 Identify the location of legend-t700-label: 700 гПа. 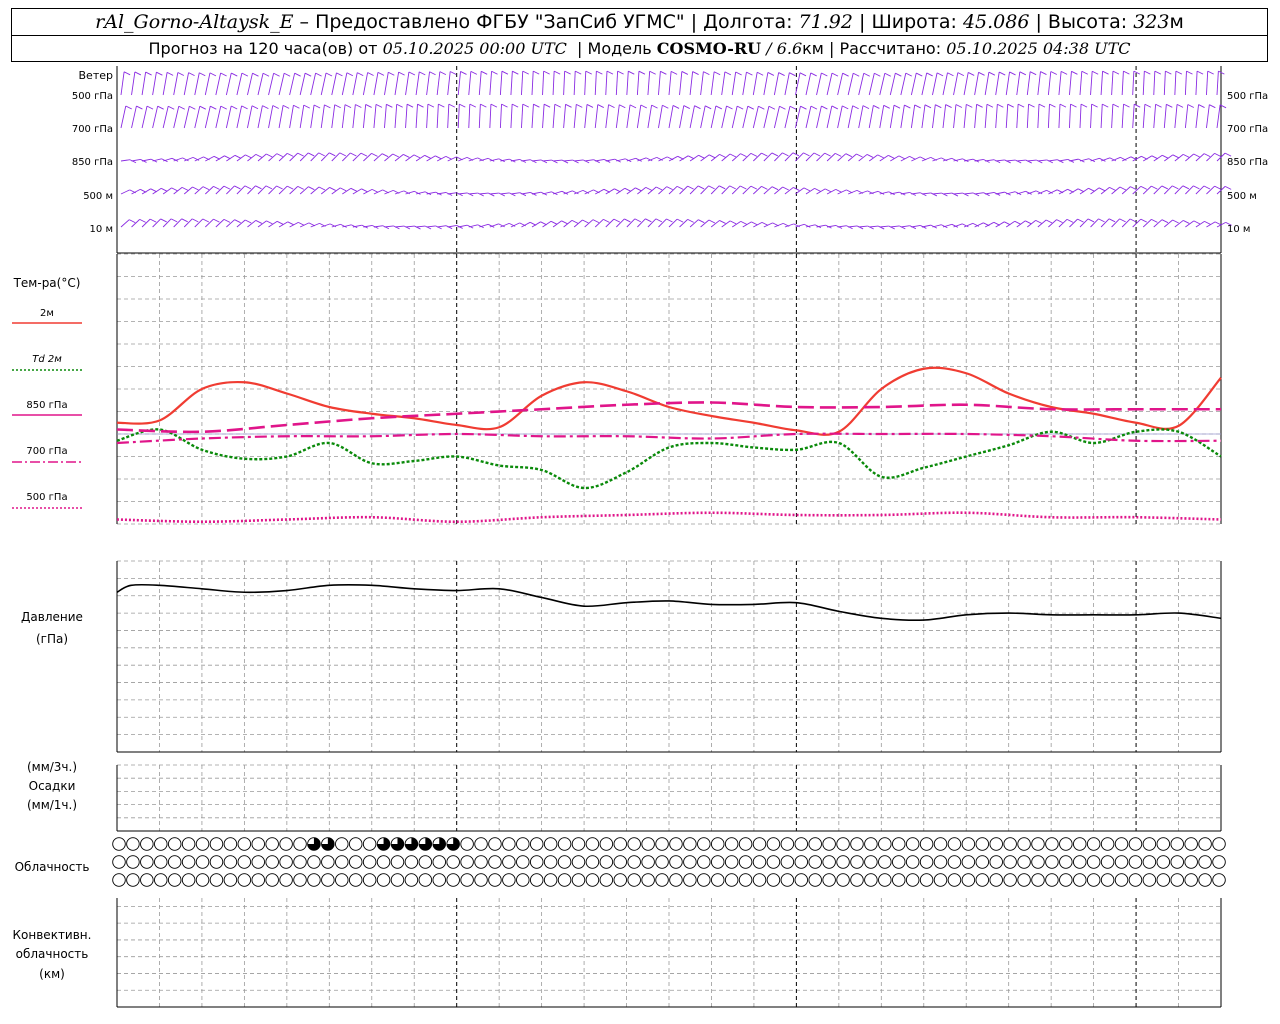
(46, 451).